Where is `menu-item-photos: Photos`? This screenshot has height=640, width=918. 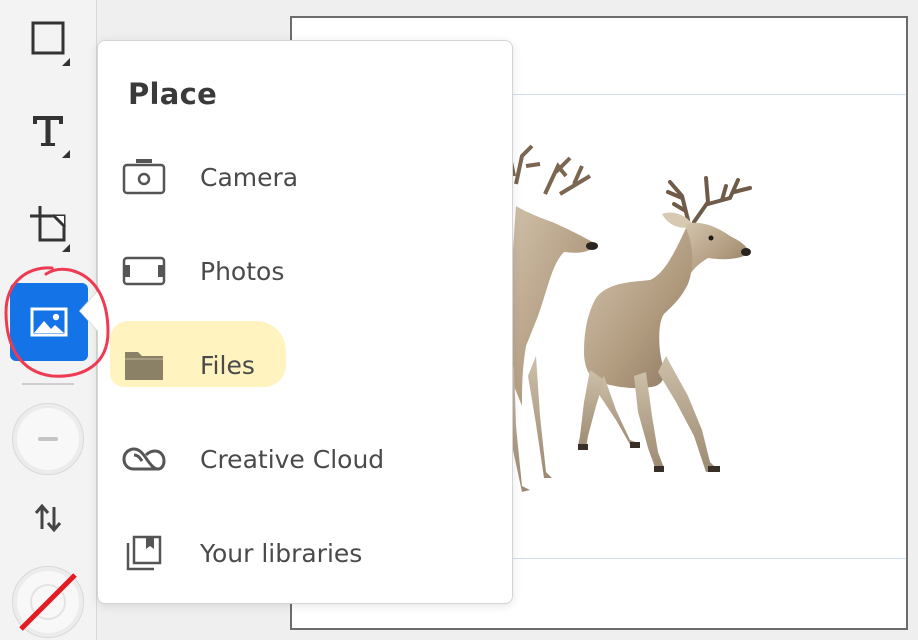
menu-item-photos: Photos is located at coordinates (305, 271).